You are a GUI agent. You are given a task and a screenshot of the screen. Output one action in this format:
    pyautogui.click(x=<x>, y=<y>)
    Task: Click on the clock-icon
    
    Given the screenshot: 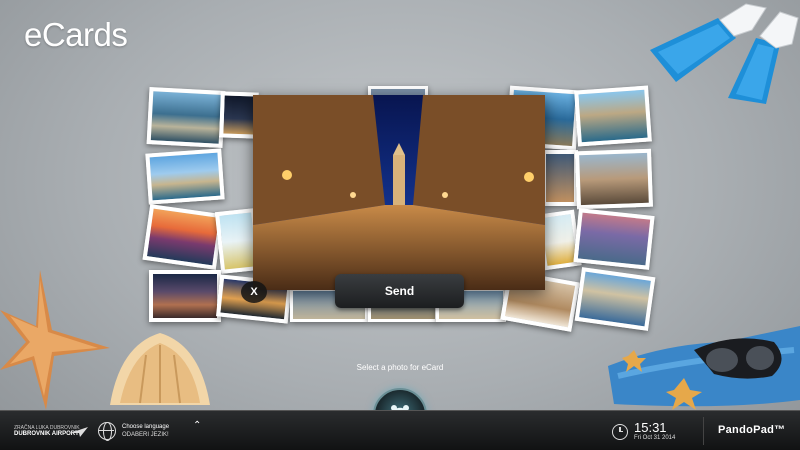 What is the action you would take?
    pyautogui.click(x=620, y=431)
    